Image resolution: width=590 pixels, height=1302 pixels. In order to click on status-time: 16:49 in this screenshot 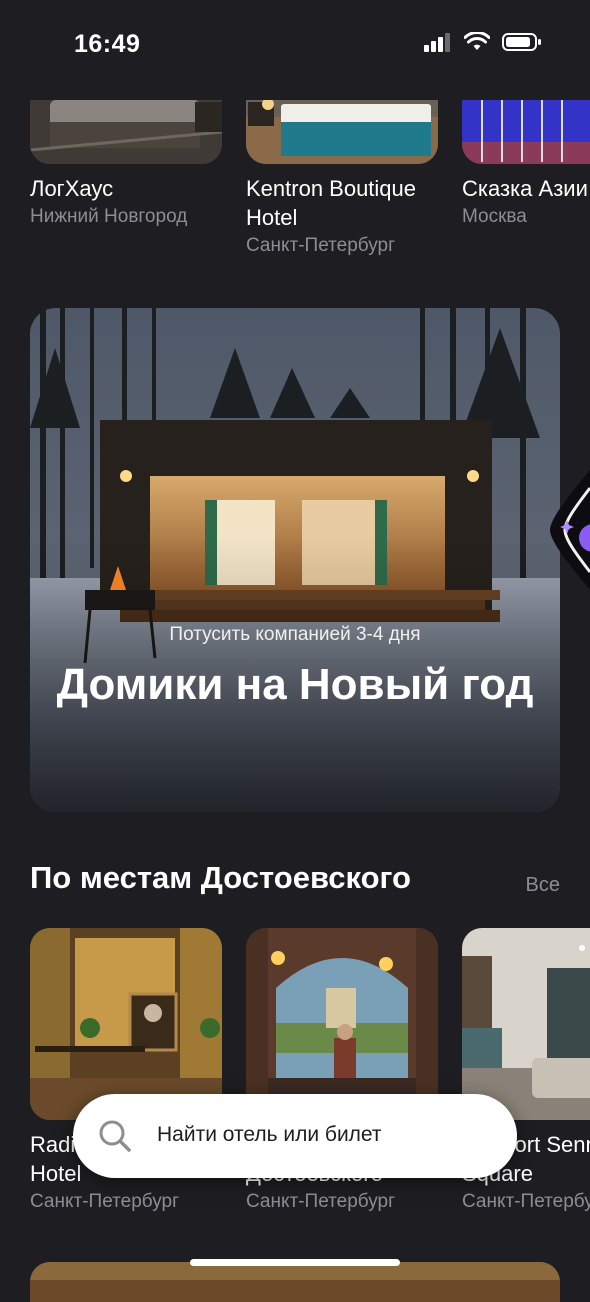, I will do `click(107, 44)`.